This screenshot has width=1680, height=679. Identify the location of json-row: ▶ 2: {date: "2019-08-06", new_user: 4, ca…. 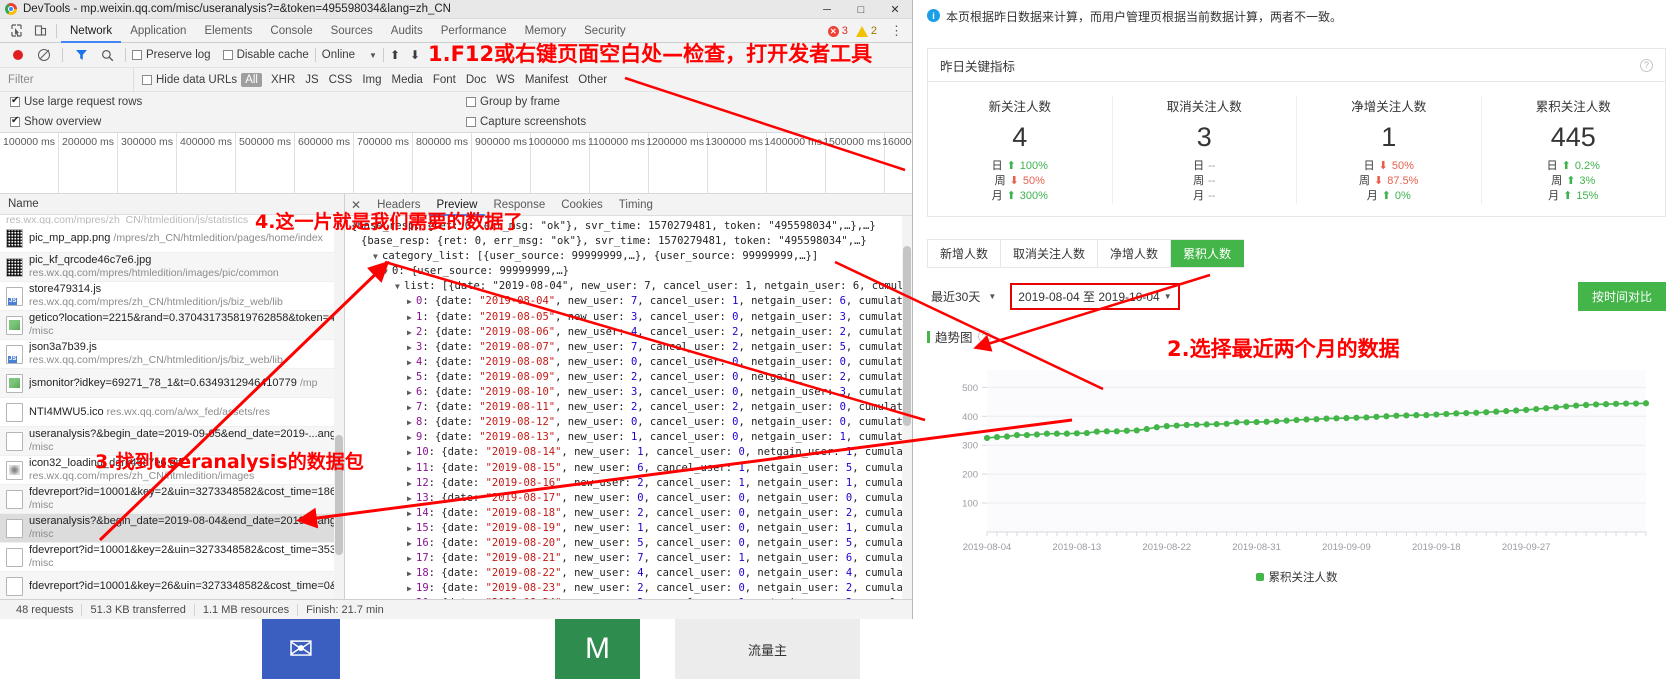
(631, 332).